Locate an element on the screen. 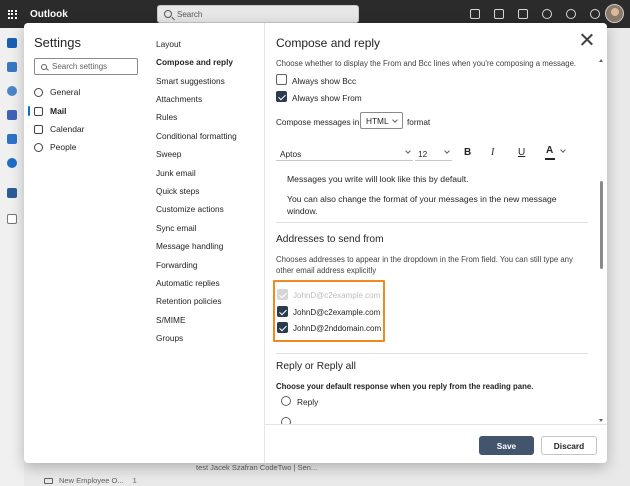 This screenshot has width=630, height=486. format-label: format is located at coordinates (419, 122).